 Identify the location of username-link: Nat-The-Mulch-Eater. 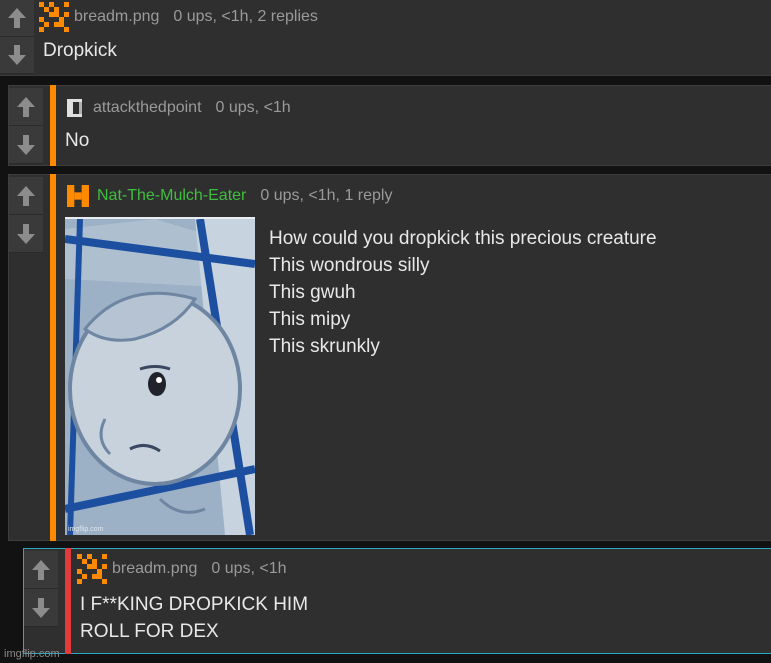
(171, 196).